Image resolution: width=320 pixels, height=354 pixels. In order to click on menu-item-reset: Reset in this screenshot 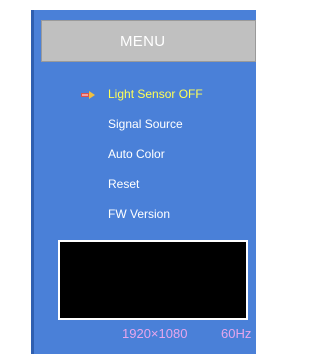, I will do `click(123, 184)`.